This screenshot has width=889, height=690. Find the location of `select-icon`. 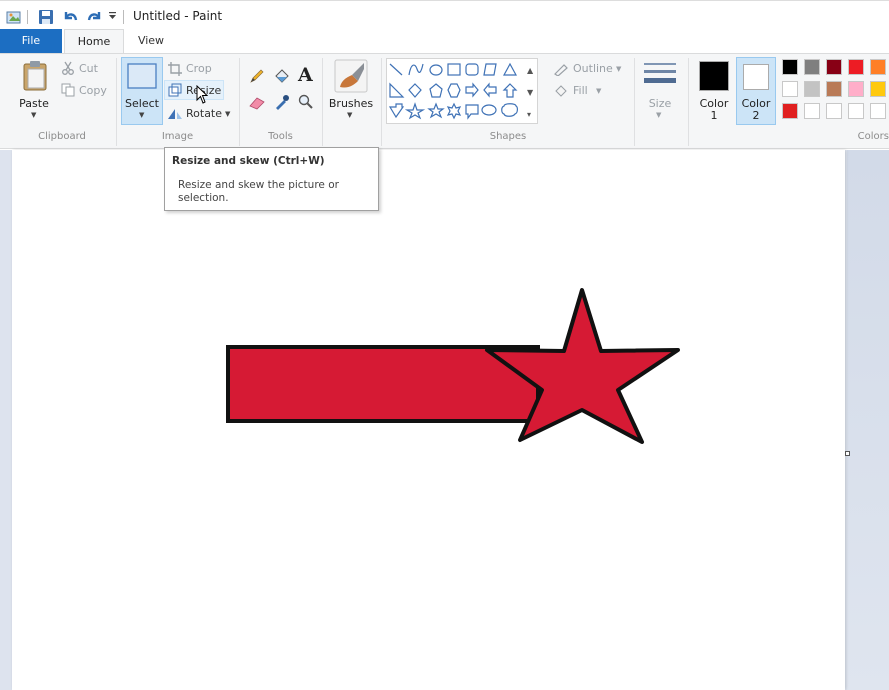

select-icon is located at coordinates (142, 76).